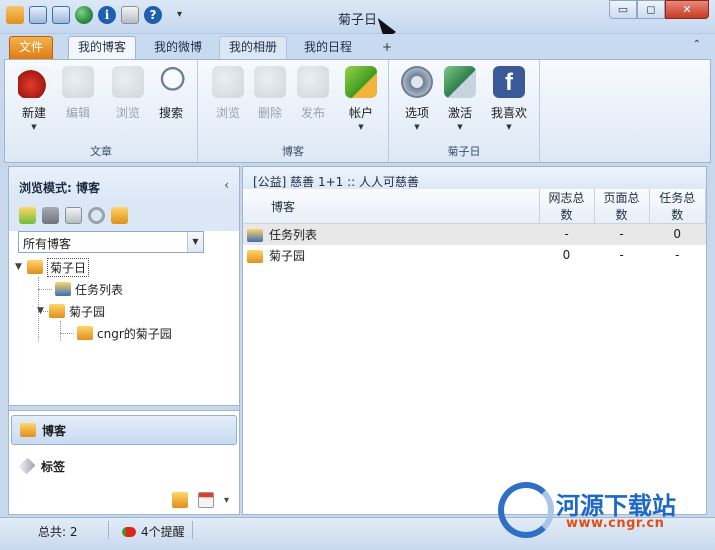 The width and height of the screenshot is (715, 550). I want to click on row-name: 任务列表, so click(293, 234).